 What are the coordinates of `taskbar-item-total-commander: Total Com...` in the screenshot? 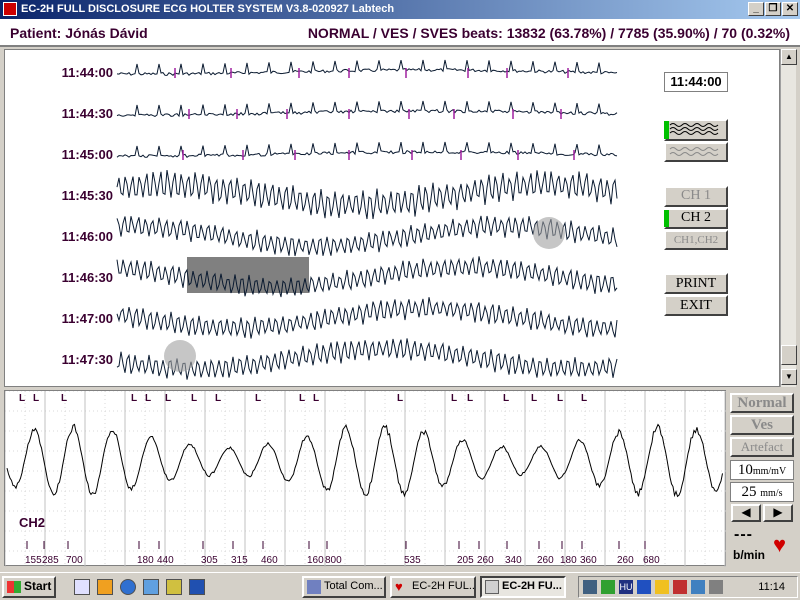 It's located at (344, 587).